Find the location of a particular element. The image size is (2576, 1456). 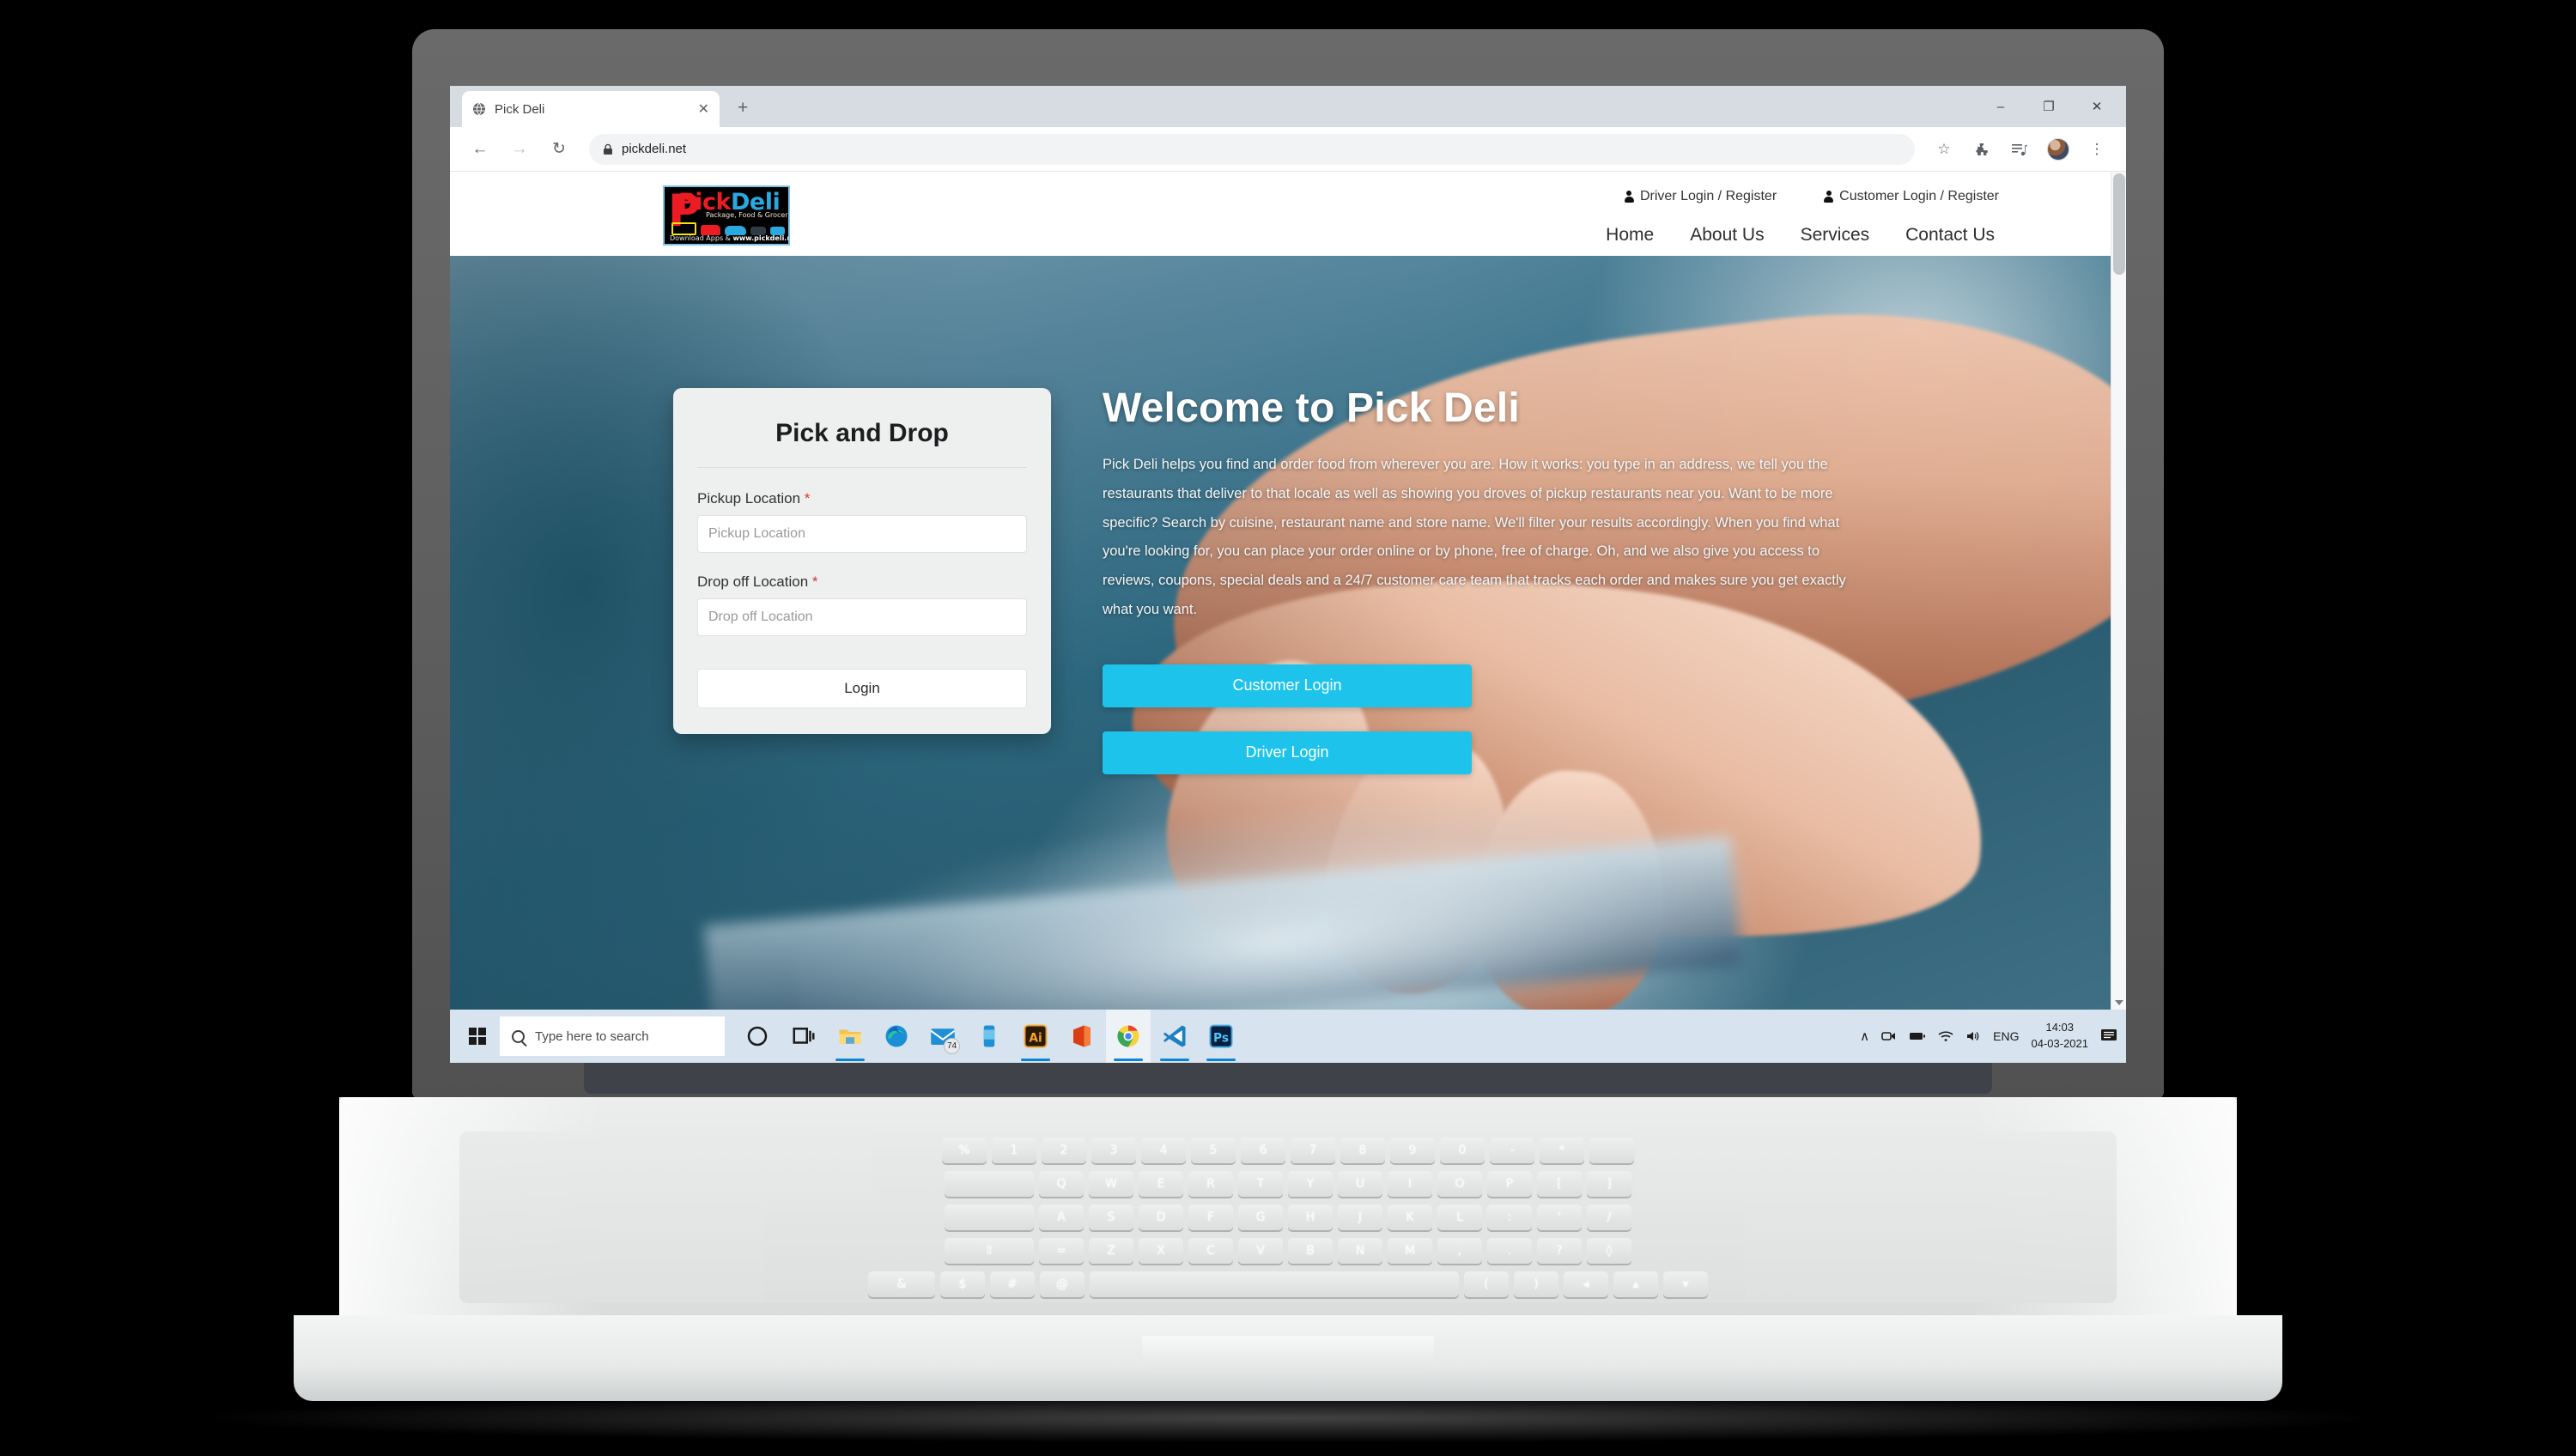

media-list-icon is located at coordinates (2019, 150).